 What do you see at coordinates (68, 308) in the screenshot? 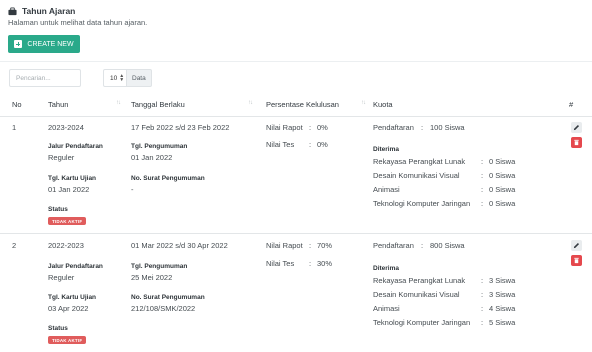
I see `kartu-ujian-value: 03 Apr 2022` at bounding box center [68, 308].